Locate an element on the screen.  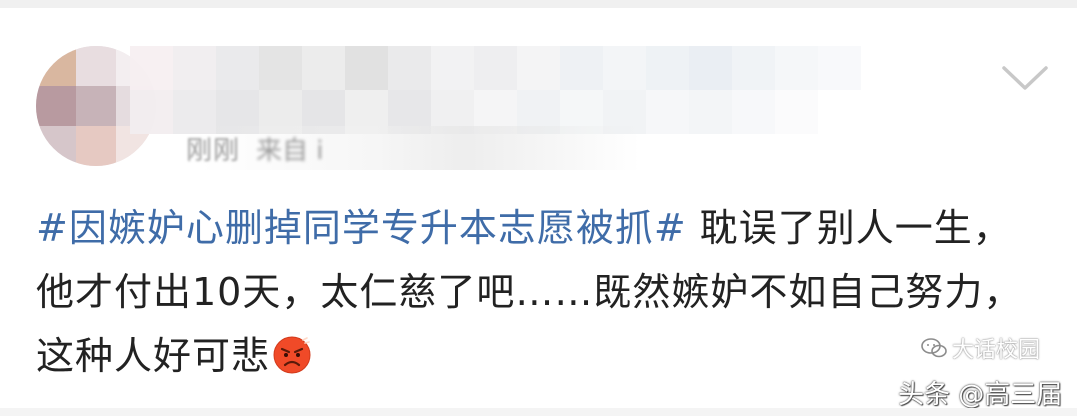
watermark: 大话校园 头条 @高三届 is located at coordinates (983, 372).